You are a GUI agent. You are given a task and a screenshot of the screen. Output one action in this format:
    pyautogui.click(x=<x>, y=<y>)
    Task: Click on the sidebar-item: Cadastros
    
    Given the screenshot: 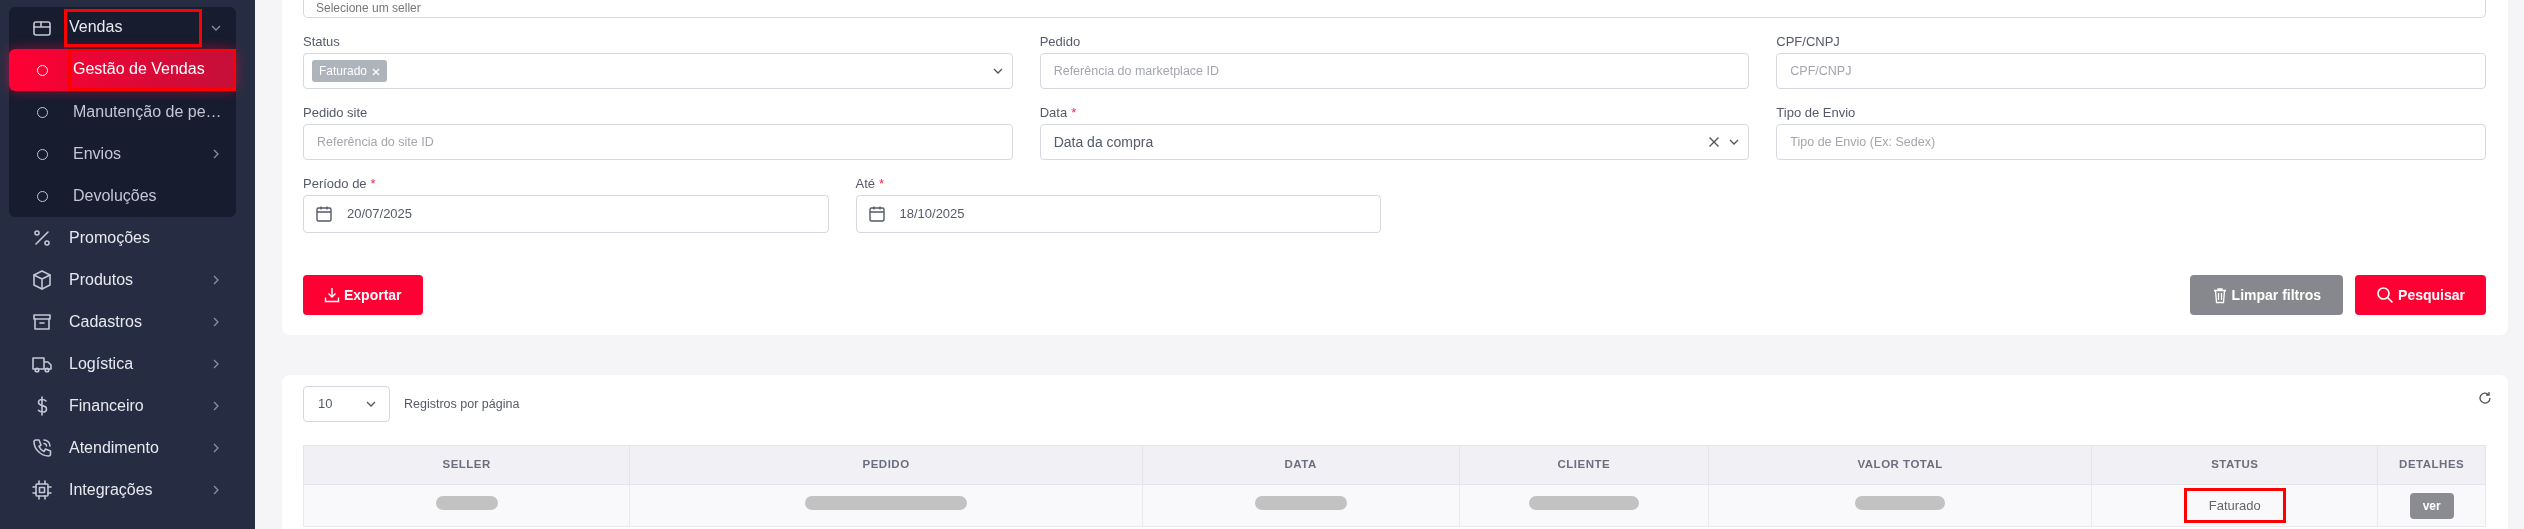 What is the action you would take?
    pyautogui.click(x=122, y=322)
    